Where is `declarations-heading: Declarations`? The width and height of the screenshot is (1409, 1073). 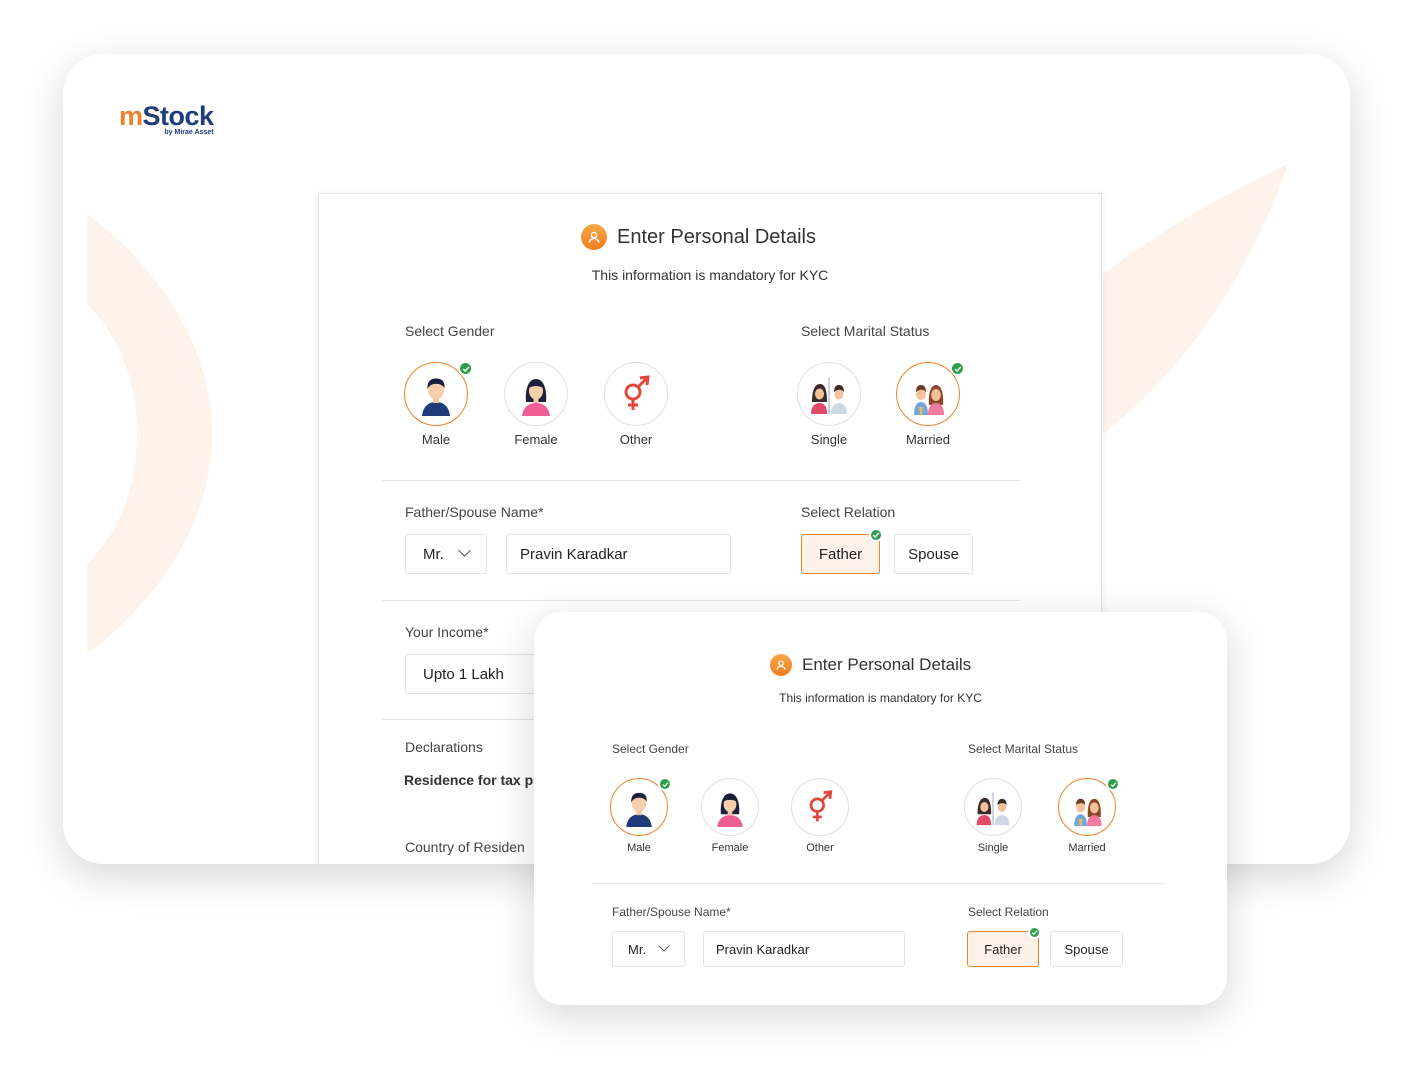
declarations-heading: Declarations is located at coordinates (444, 747).